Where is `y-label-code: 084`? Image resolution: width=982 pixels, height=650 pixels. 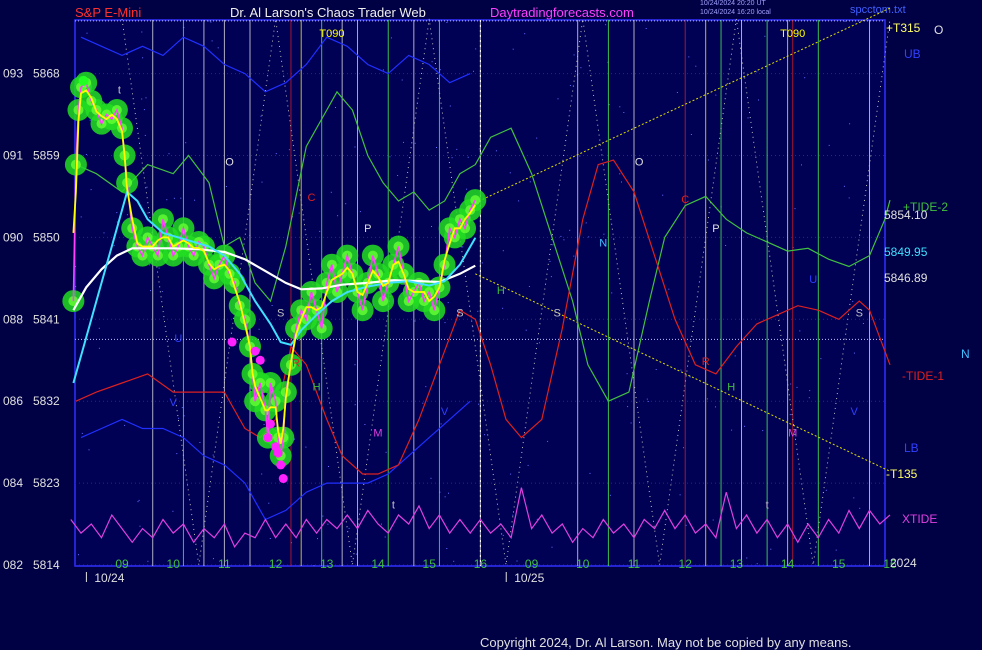 y-label-code: 084 is located at coordinates (13, 483).